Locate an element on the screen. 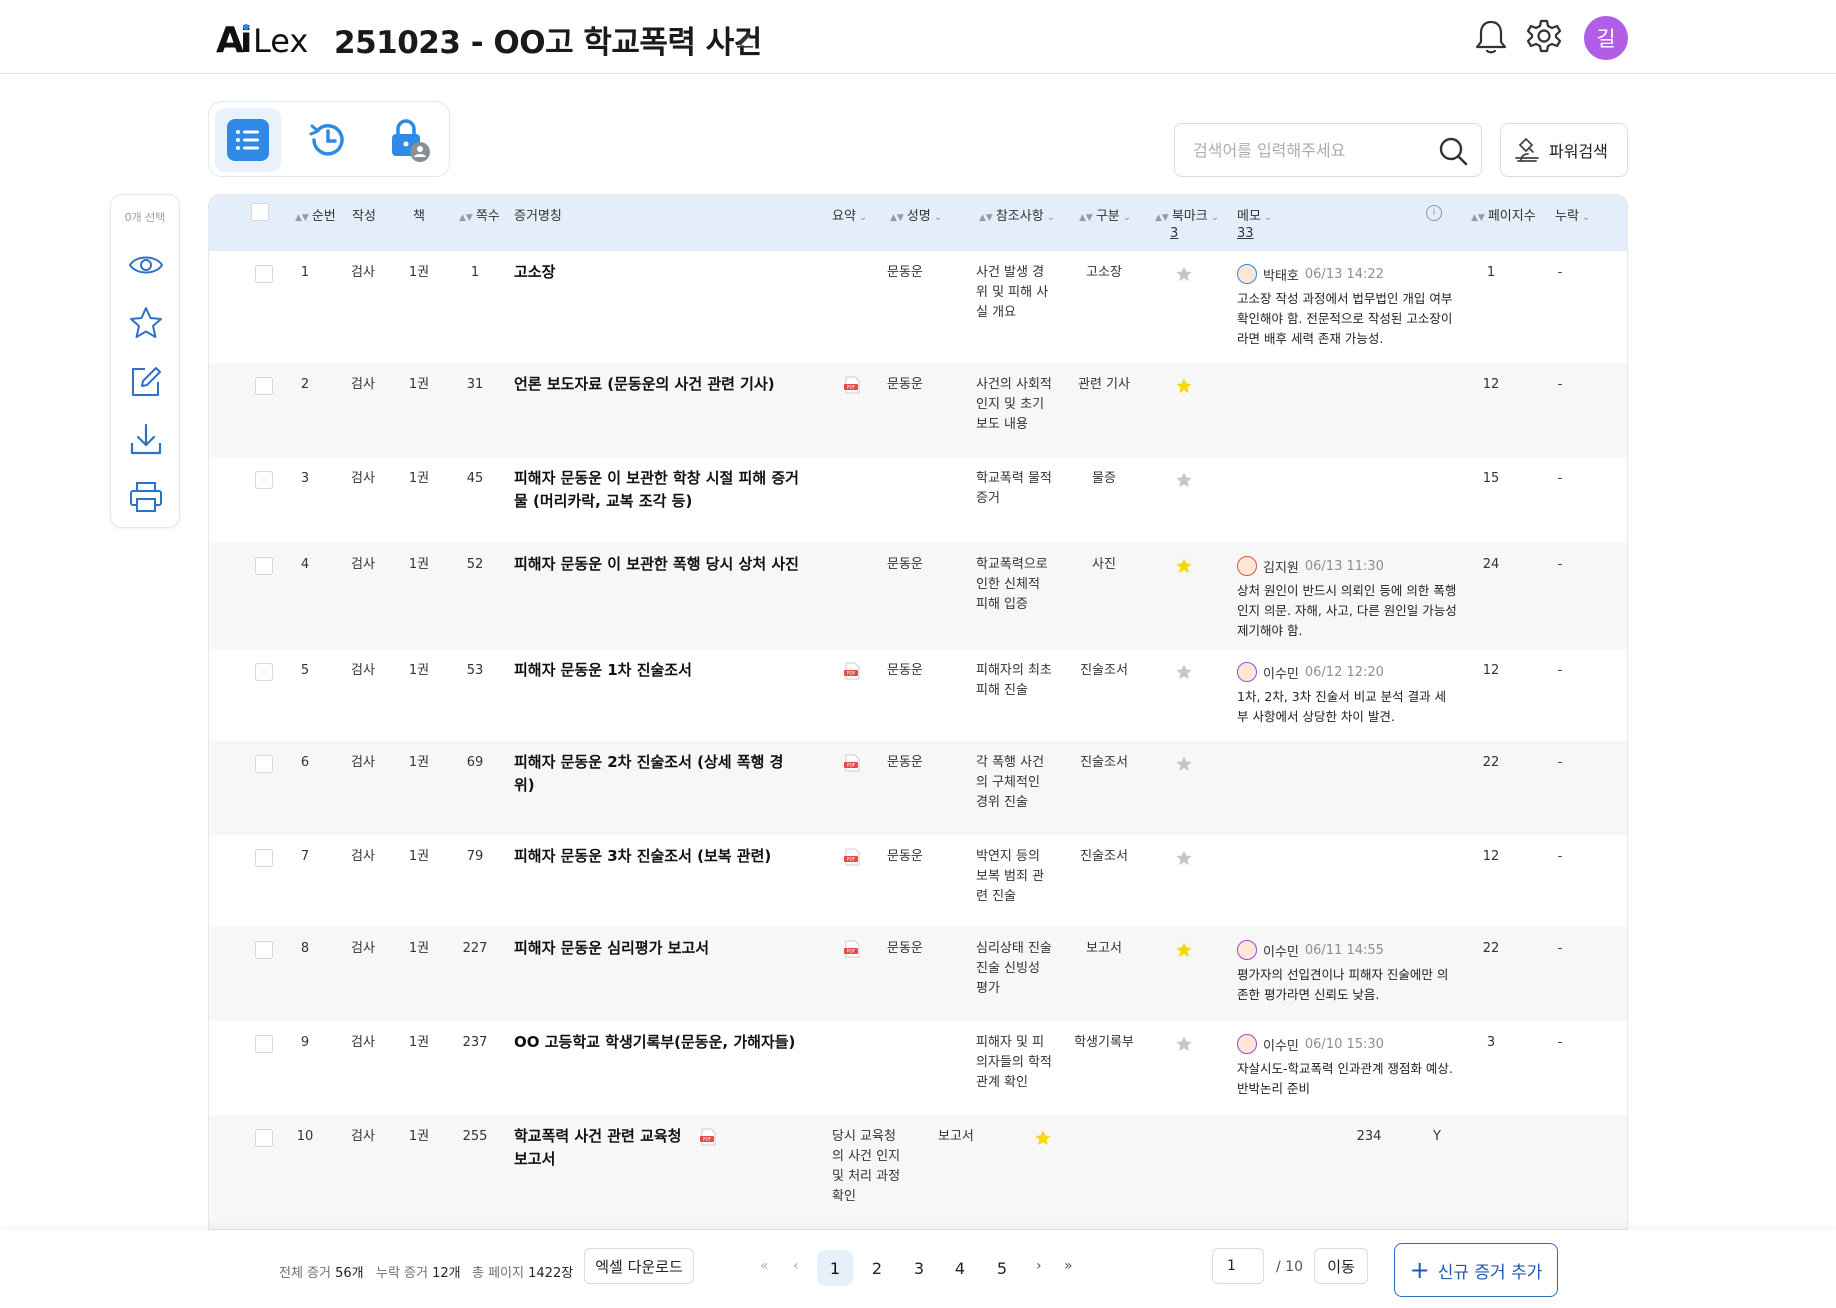  evidence-name: 고소장 is located at coordinates (656, 272).